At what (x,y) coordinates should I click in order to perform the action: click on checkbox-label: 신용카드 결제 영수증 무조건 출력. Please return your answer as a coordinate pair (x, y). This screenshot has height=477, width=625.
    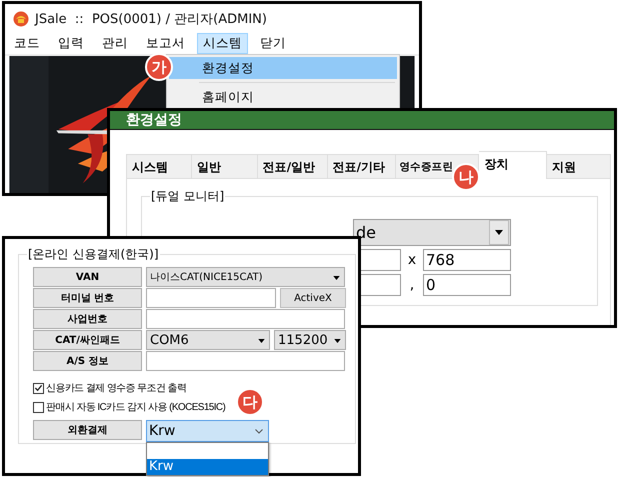
    Looking at the image, I should click on (116, 388).